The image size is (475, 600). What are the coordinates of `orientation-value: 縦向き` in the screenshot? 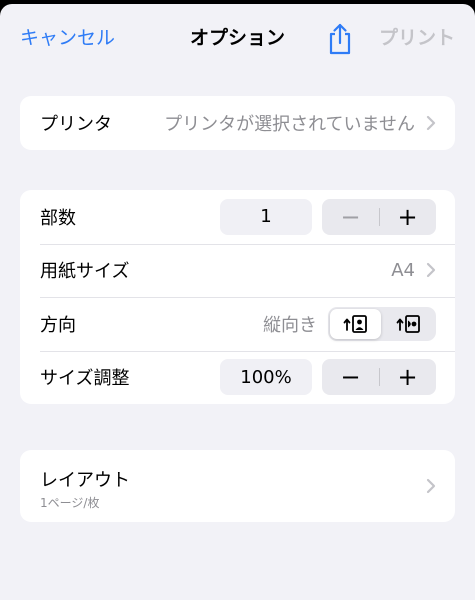 It's located at (290, 325).